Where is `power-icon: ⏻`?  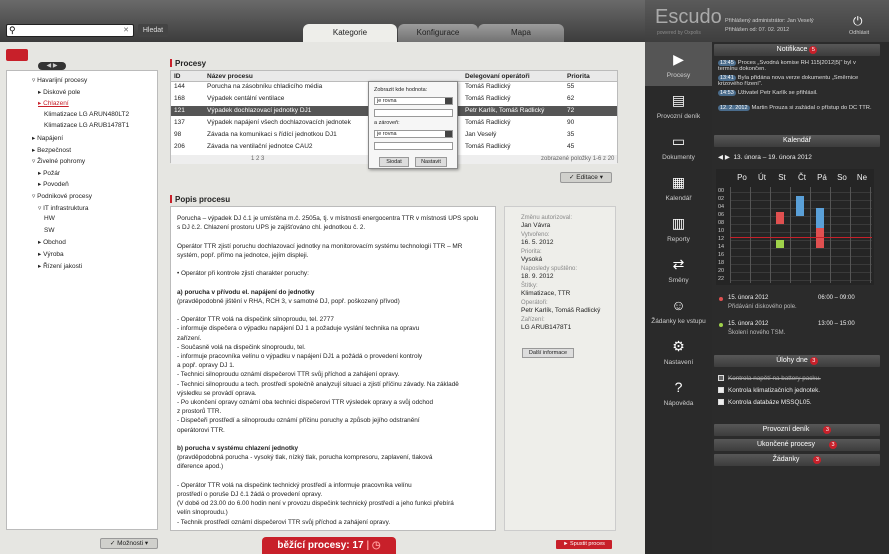 power-icon: ⏻ is located at coordinates (858, 21).